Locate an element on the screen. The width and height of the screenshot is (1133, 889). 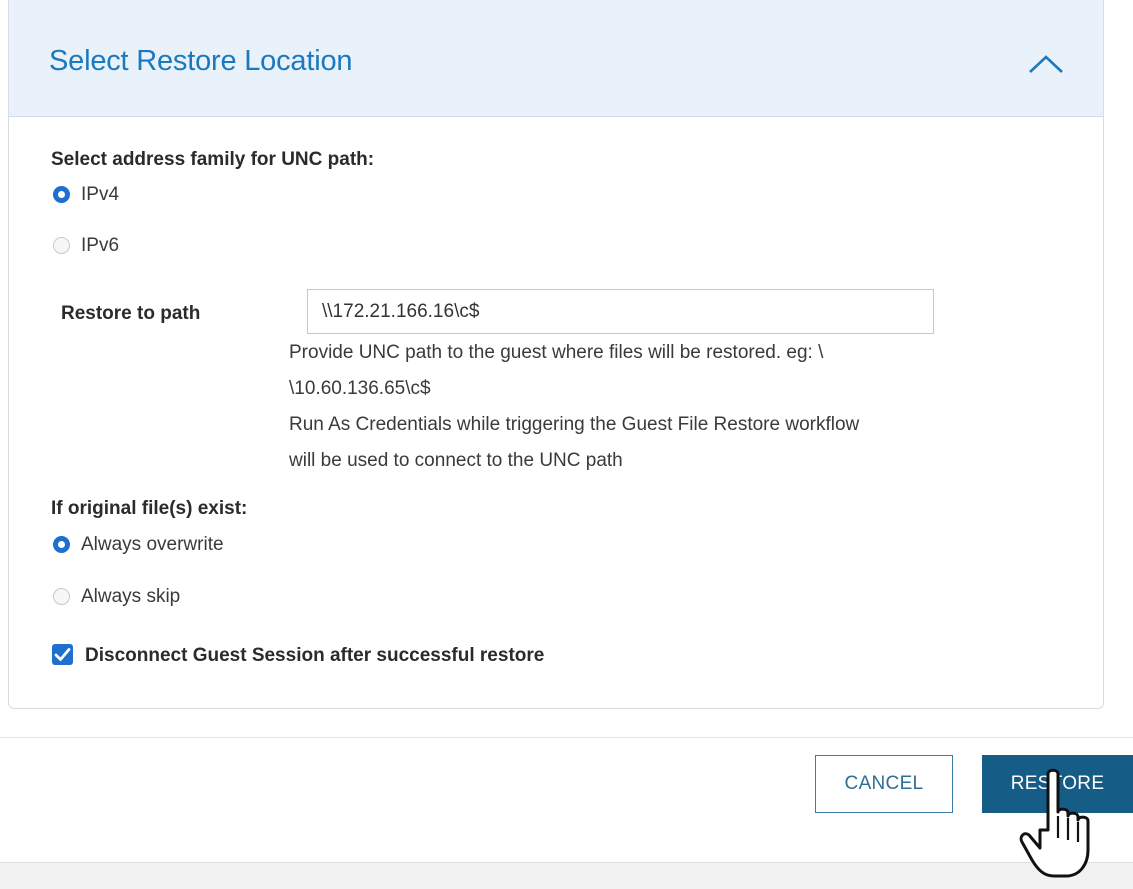
chevron-up-icon is located at coordinates (1046, 64).